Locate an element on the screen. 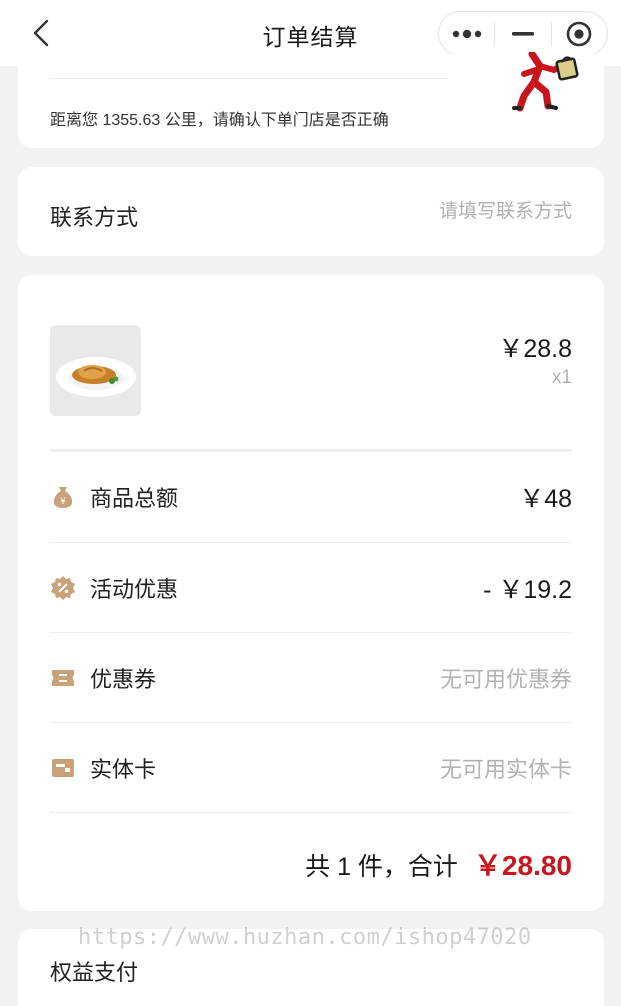 The width and height of the screenshot is (621, 1006). summary-label: 活动优惠 is located at coordinates (134, 589).